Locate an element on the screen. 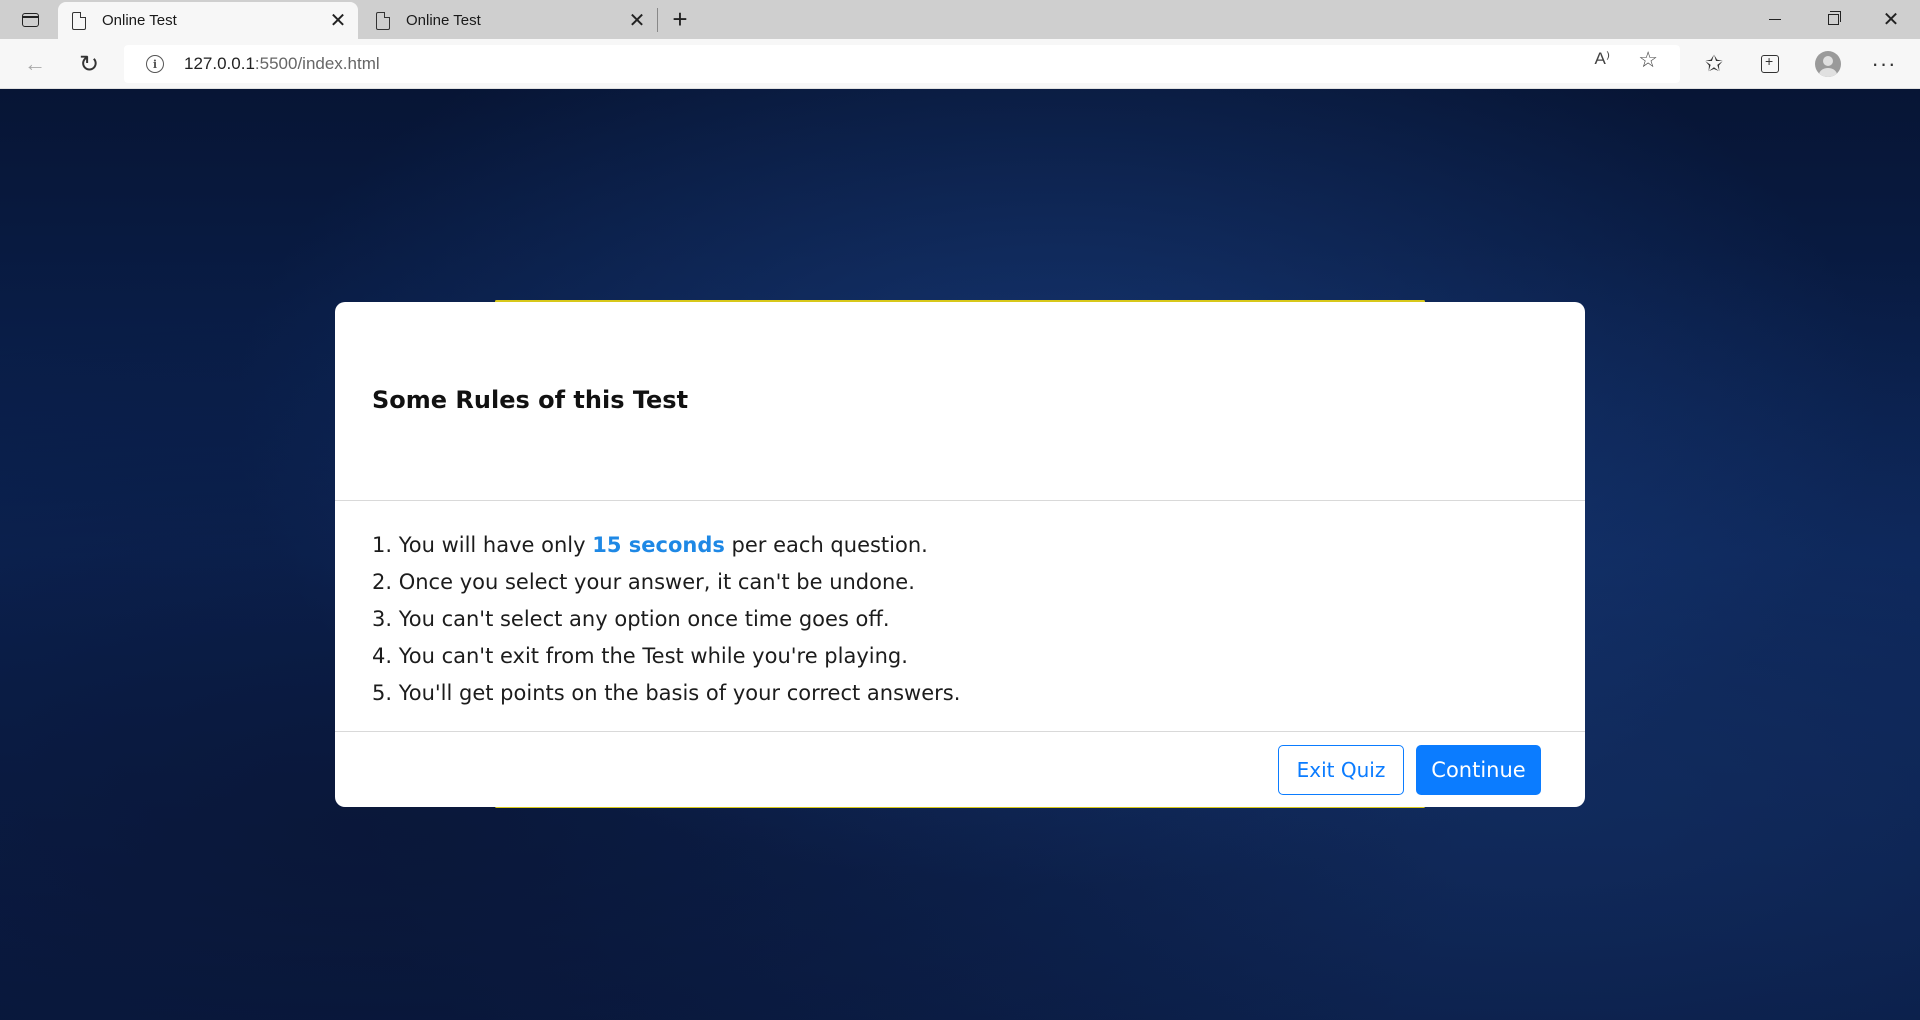  add-favorite-icon: ☆ is located at coordinates (1648, 60).